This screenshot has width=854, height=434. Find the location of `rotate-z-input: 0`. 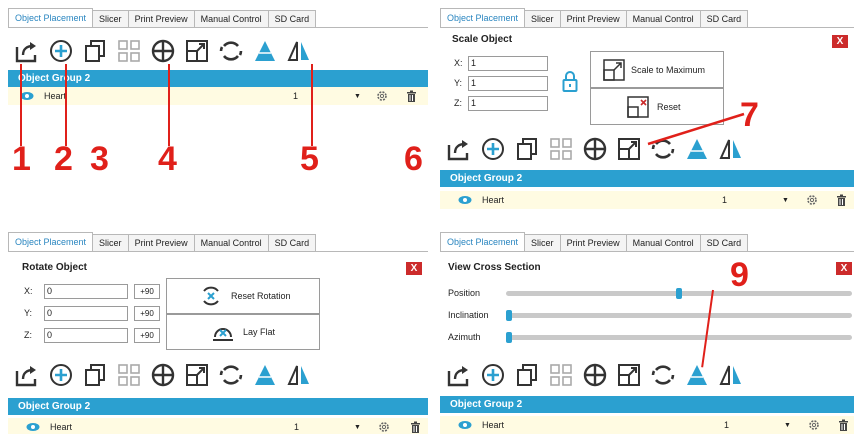

rotate-z-input: 0 is located at coordinates (86, 335).